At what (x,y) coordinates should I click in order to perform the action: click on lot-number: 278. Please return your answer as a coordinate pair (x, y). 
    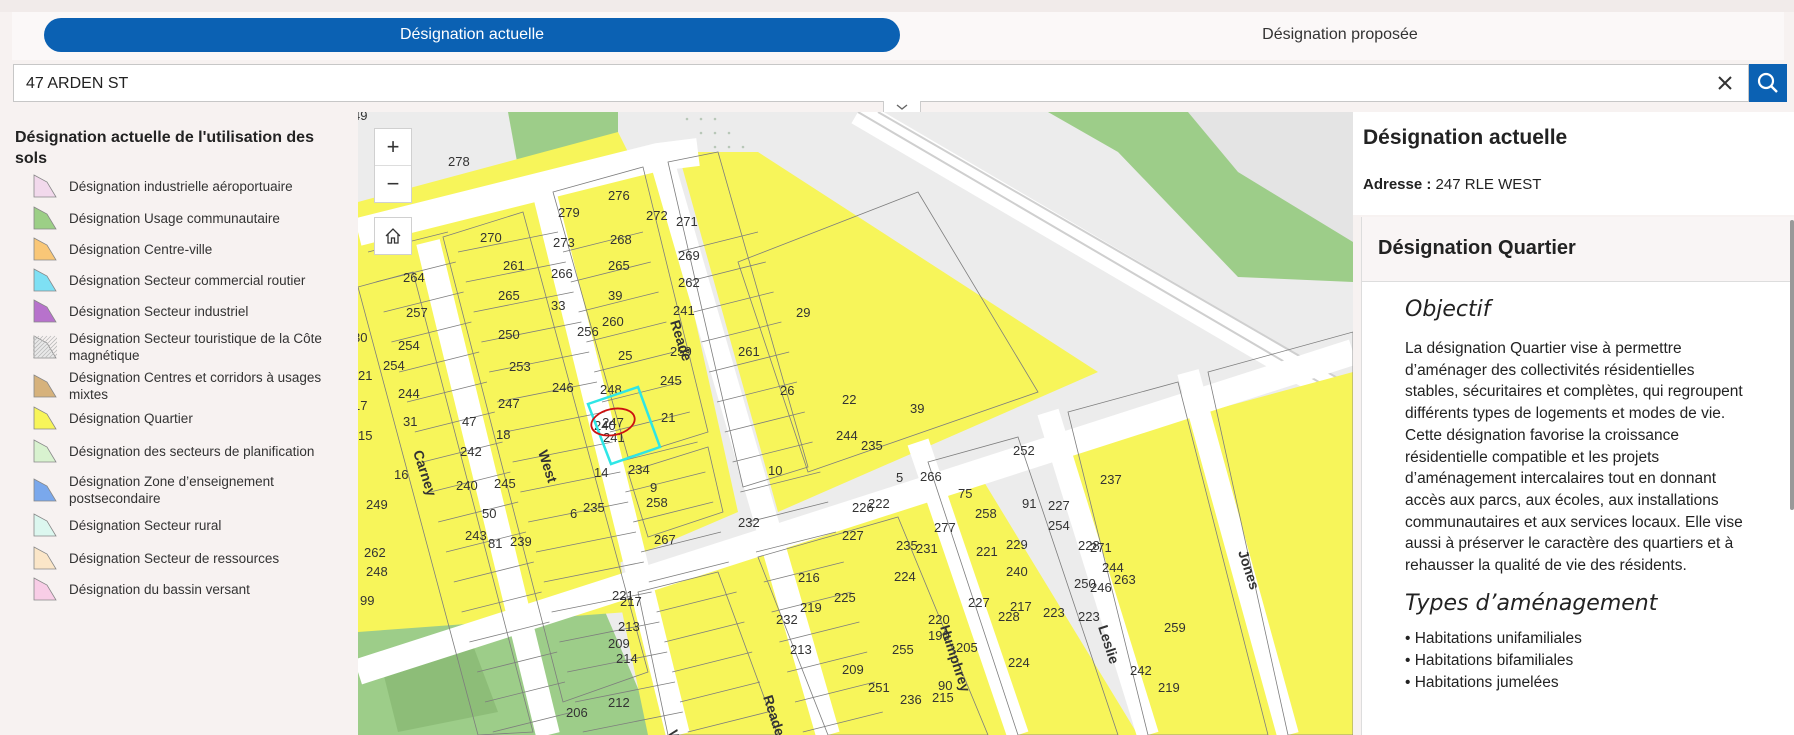
    Looking at the image, I should click on (459, 161).